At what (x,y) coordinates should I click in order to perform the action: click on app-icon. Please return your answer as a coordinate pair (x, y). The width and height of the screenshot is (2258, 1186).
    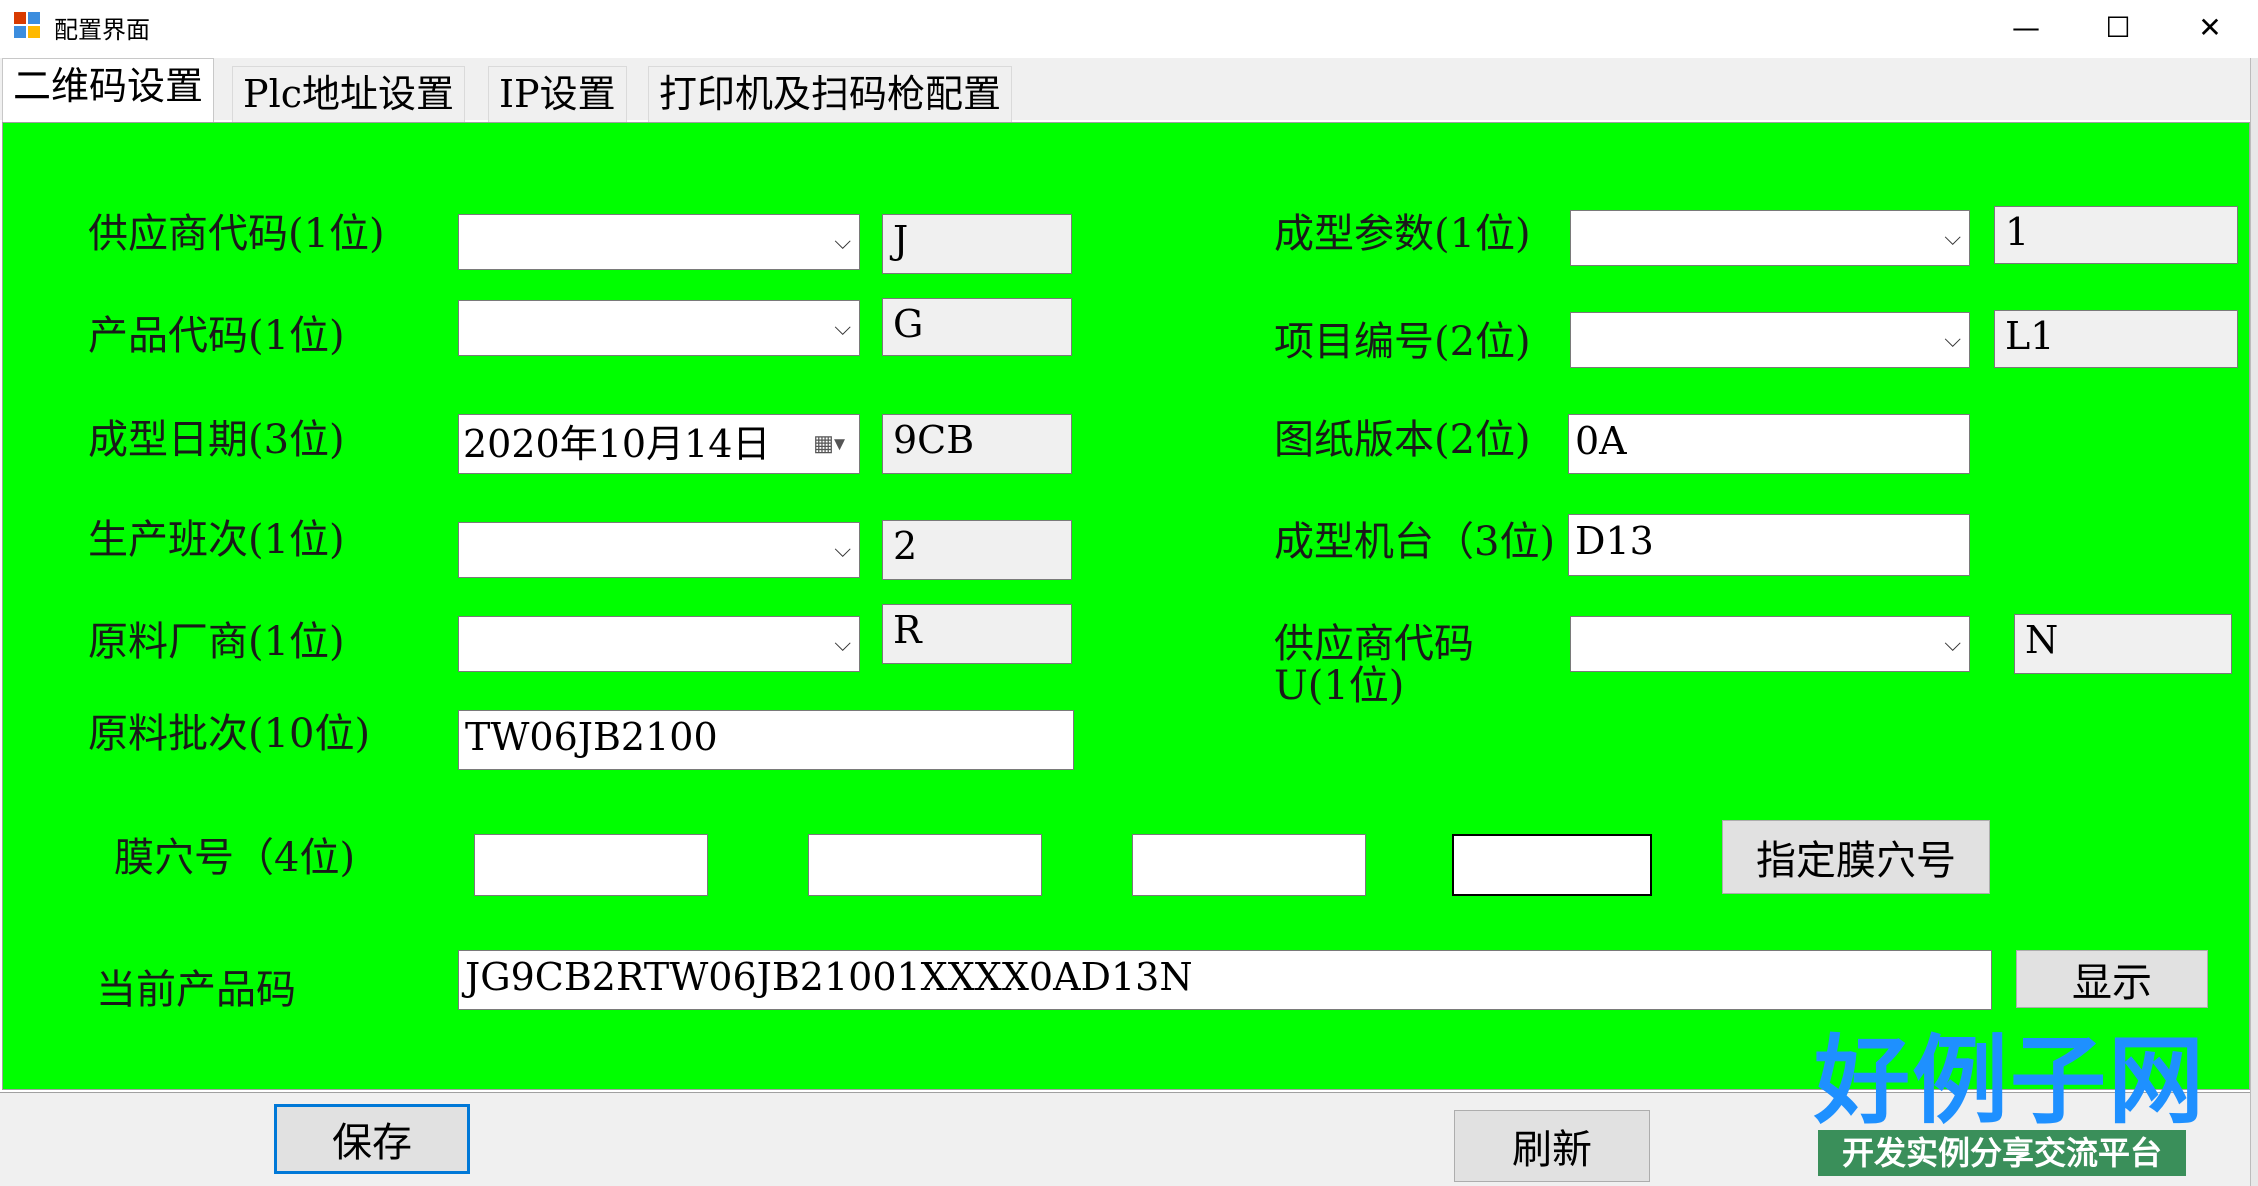
    Looking at the image, I should click on (29, 27).